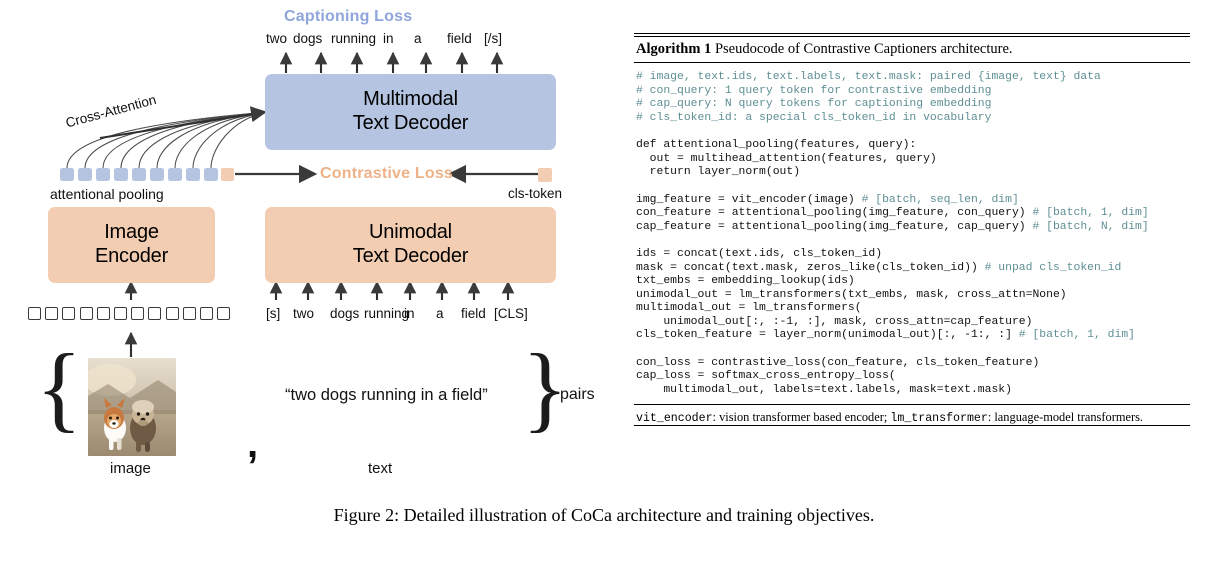  What do you see at coordinates (107, 194) in the screenshot?
I see `attentional-pooling-label: attentional pooling` at bounding box center [107, 194].